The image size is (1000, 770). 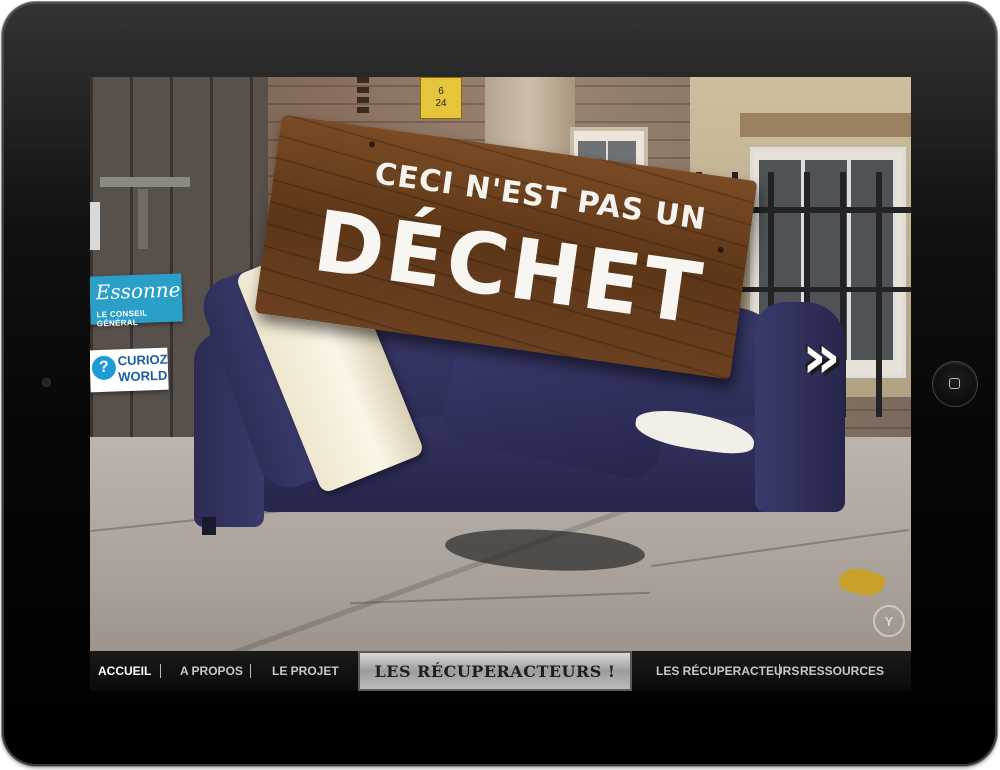 What do you see at coordinates (842, 671) in the screenshot?
I see `nav-ressources: RESSOURCES` at bounding box center [842, 671].